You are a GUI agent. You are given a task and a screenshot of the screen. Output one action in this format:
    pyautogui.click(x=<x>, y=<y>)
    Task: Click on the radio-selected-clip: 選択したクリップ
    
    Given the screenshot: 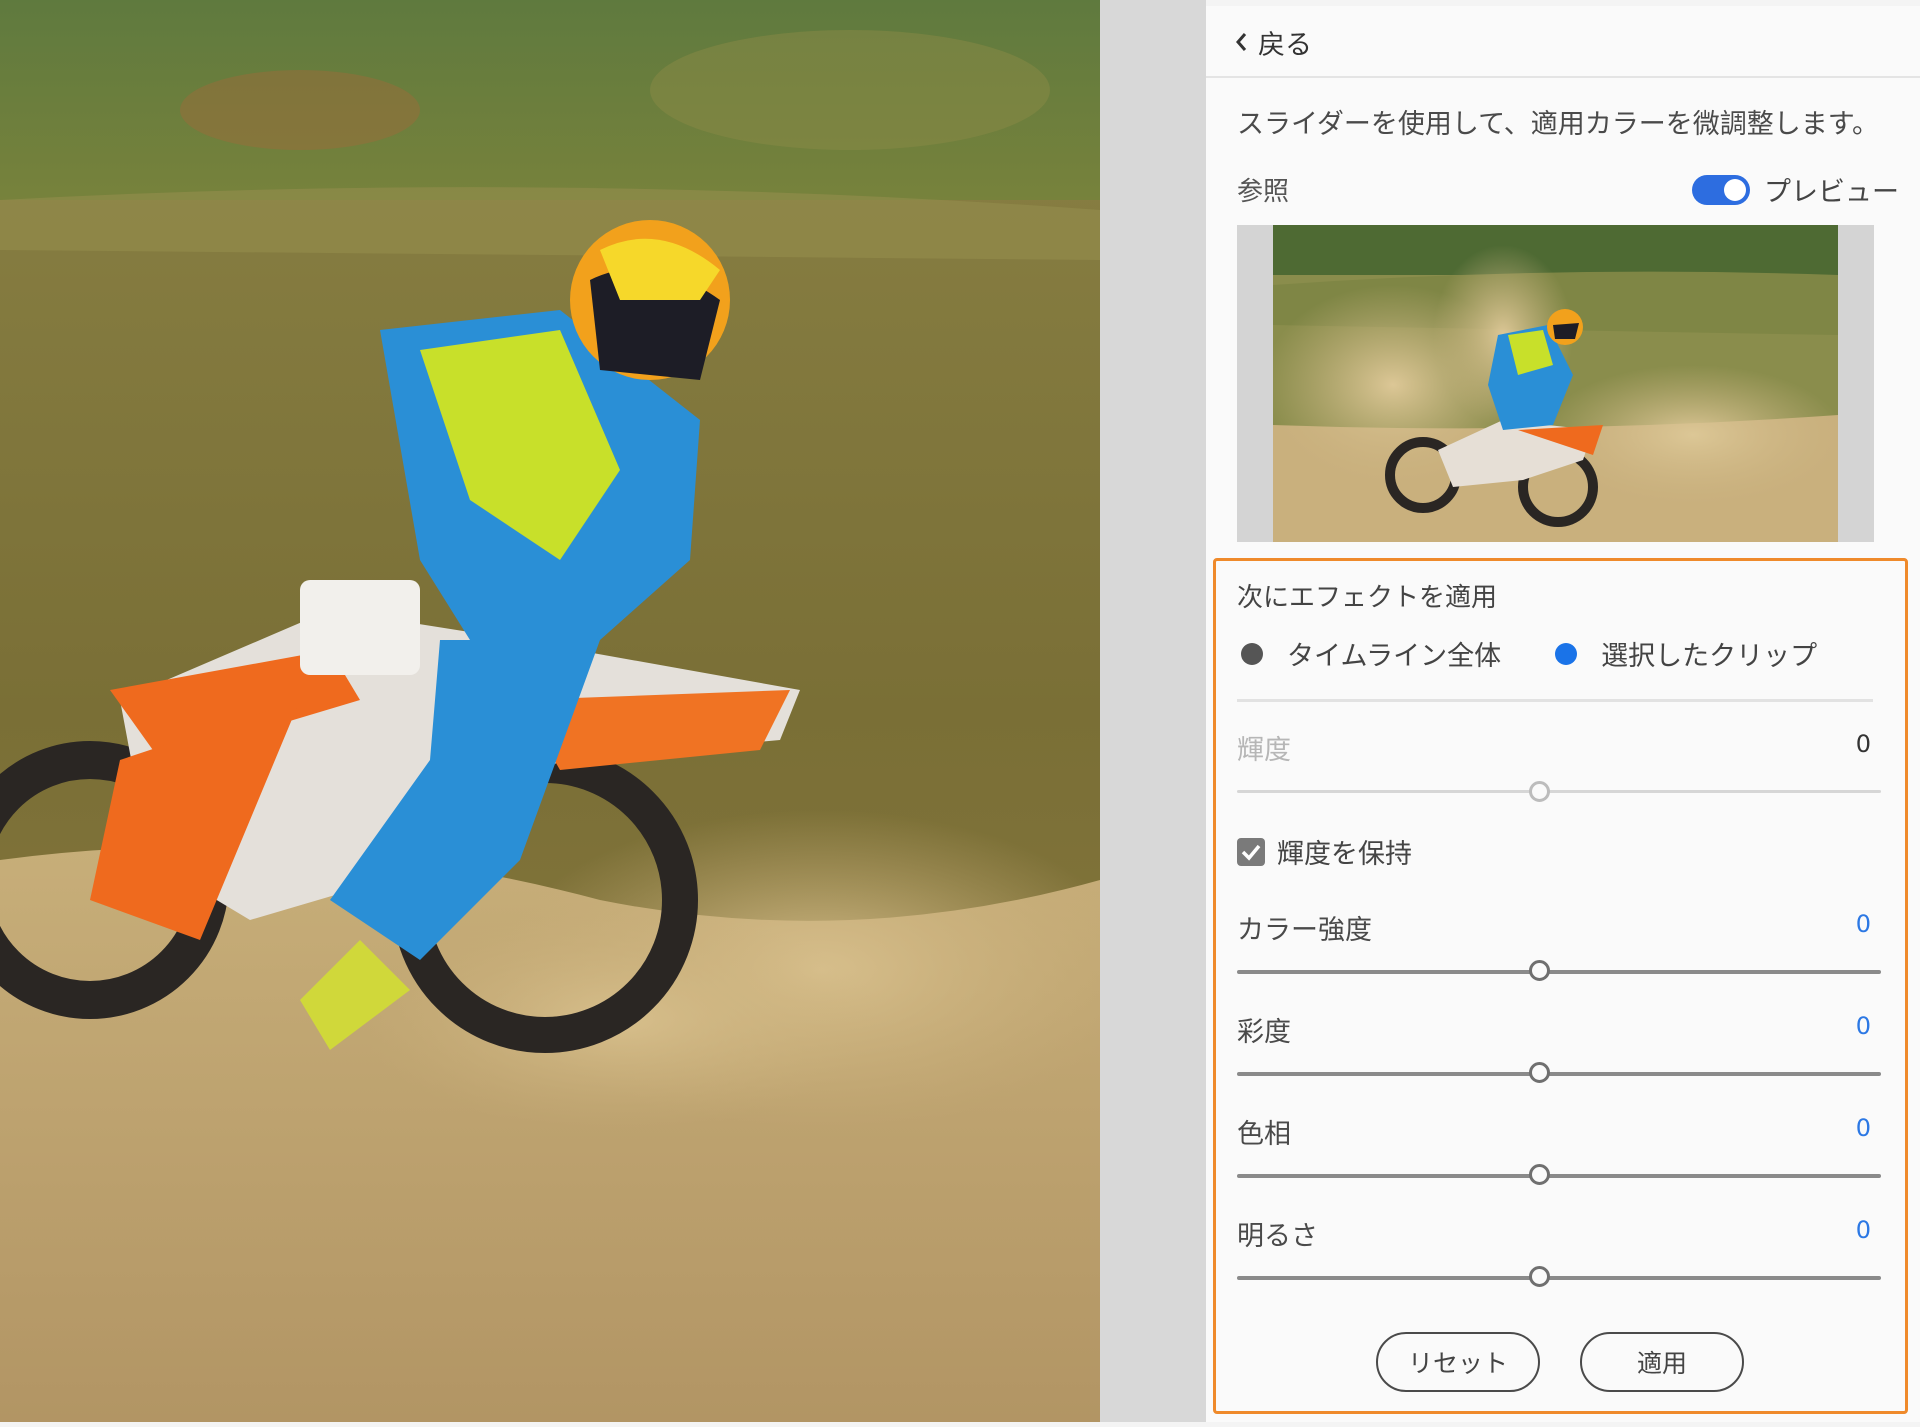 What is the action you would take?
    pyautogui.click(x=1684, y=653)
    